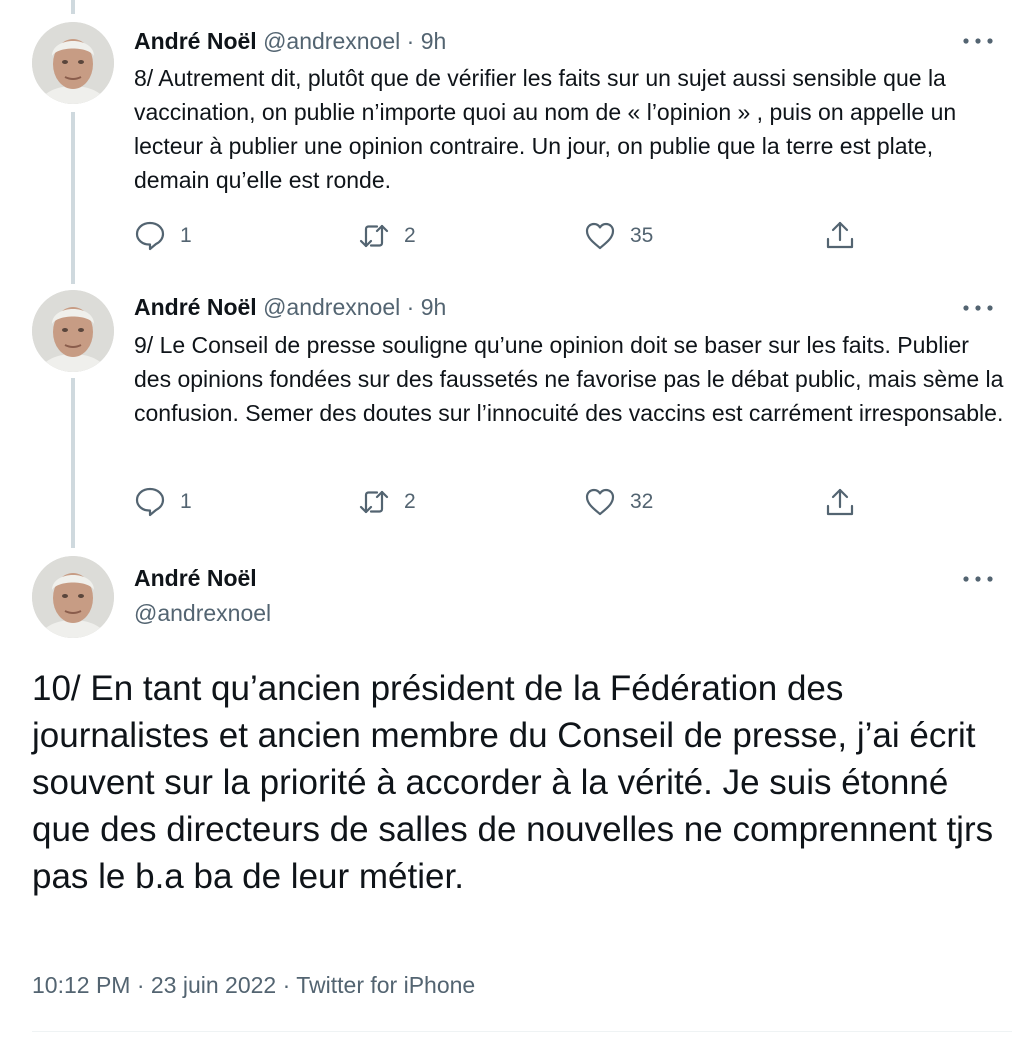 This screenshot has width=1036, height=1040. I want to click on like-count: 32, so click(642, 501).